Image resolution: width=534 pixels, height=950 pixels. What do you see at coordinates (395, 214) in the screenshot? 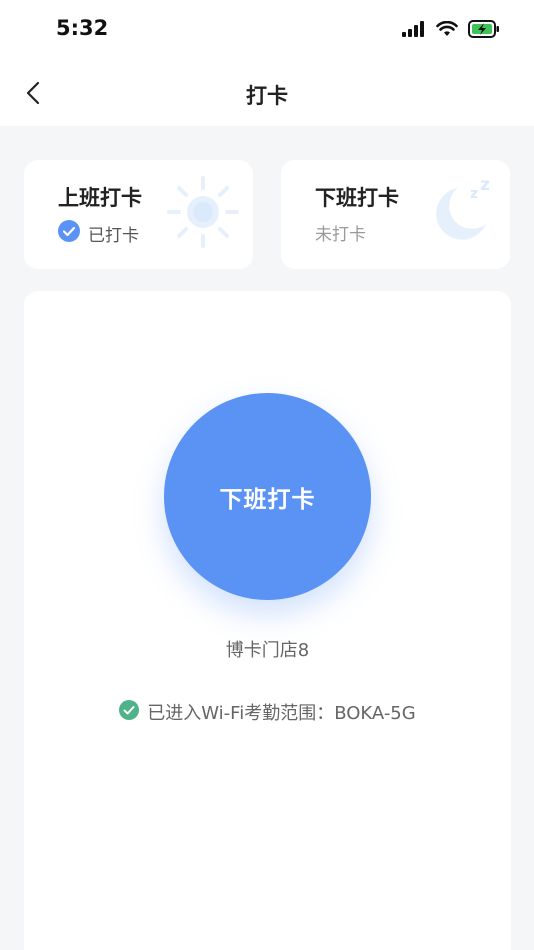
I see `clock-out-card: 下班打卡 未打卡 z z` at bounding box center [395, 214].